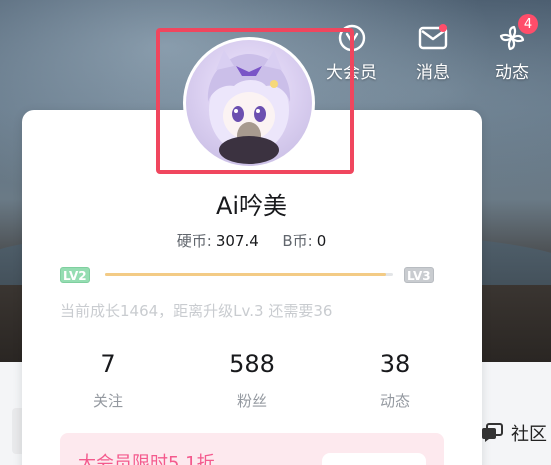 This screenshot has height=465, width=551. What do you see at coordinates (352, 38) in the screenshot?
I see `vip-icon` at bounding box center [352, 38].